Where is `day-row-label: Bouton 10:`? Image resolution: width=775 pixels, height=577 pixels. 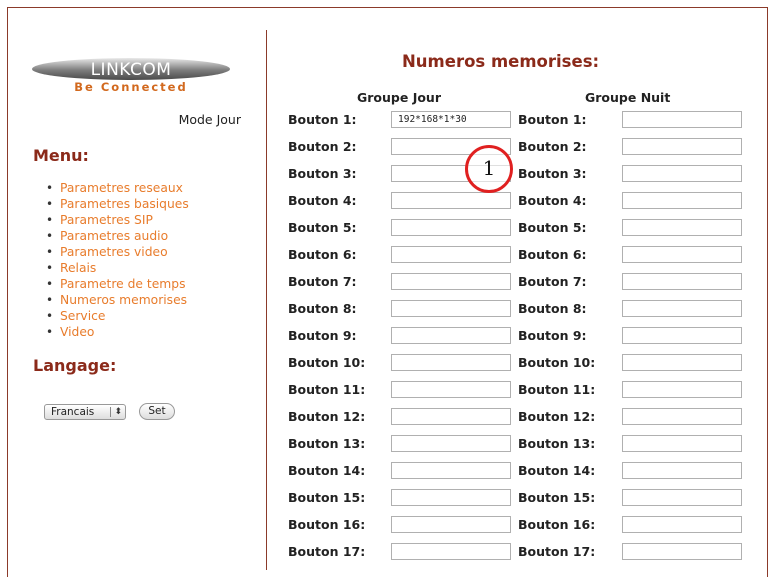
day-row-label: Bouton 10: is located at coordinates (327, 362).